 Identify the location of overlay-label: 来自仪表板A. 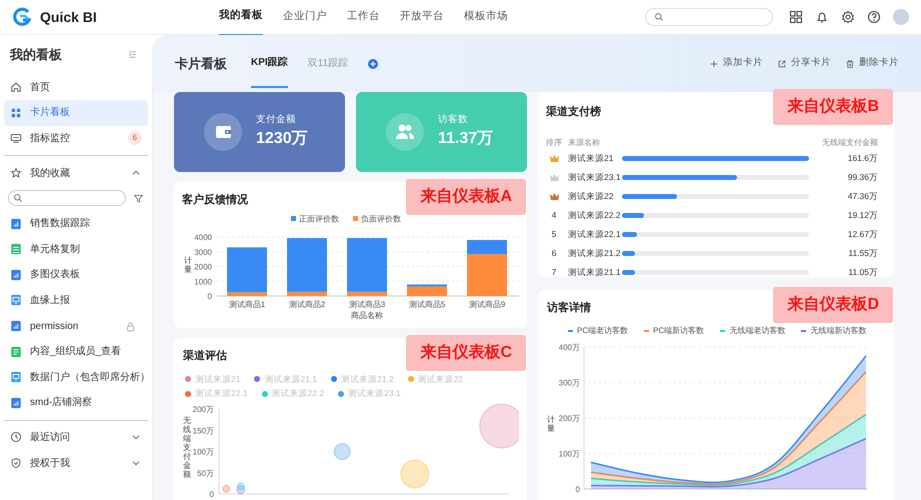
(466, 197).